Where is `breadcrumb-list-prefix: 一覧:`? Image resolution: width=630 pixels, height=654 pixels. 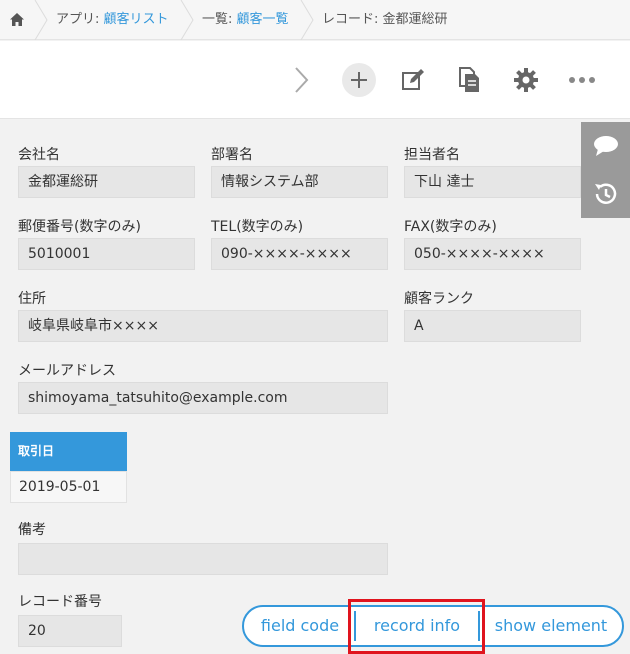
breadcrumb-list-prefix: 一覧: is located at coordinates (219, 19).